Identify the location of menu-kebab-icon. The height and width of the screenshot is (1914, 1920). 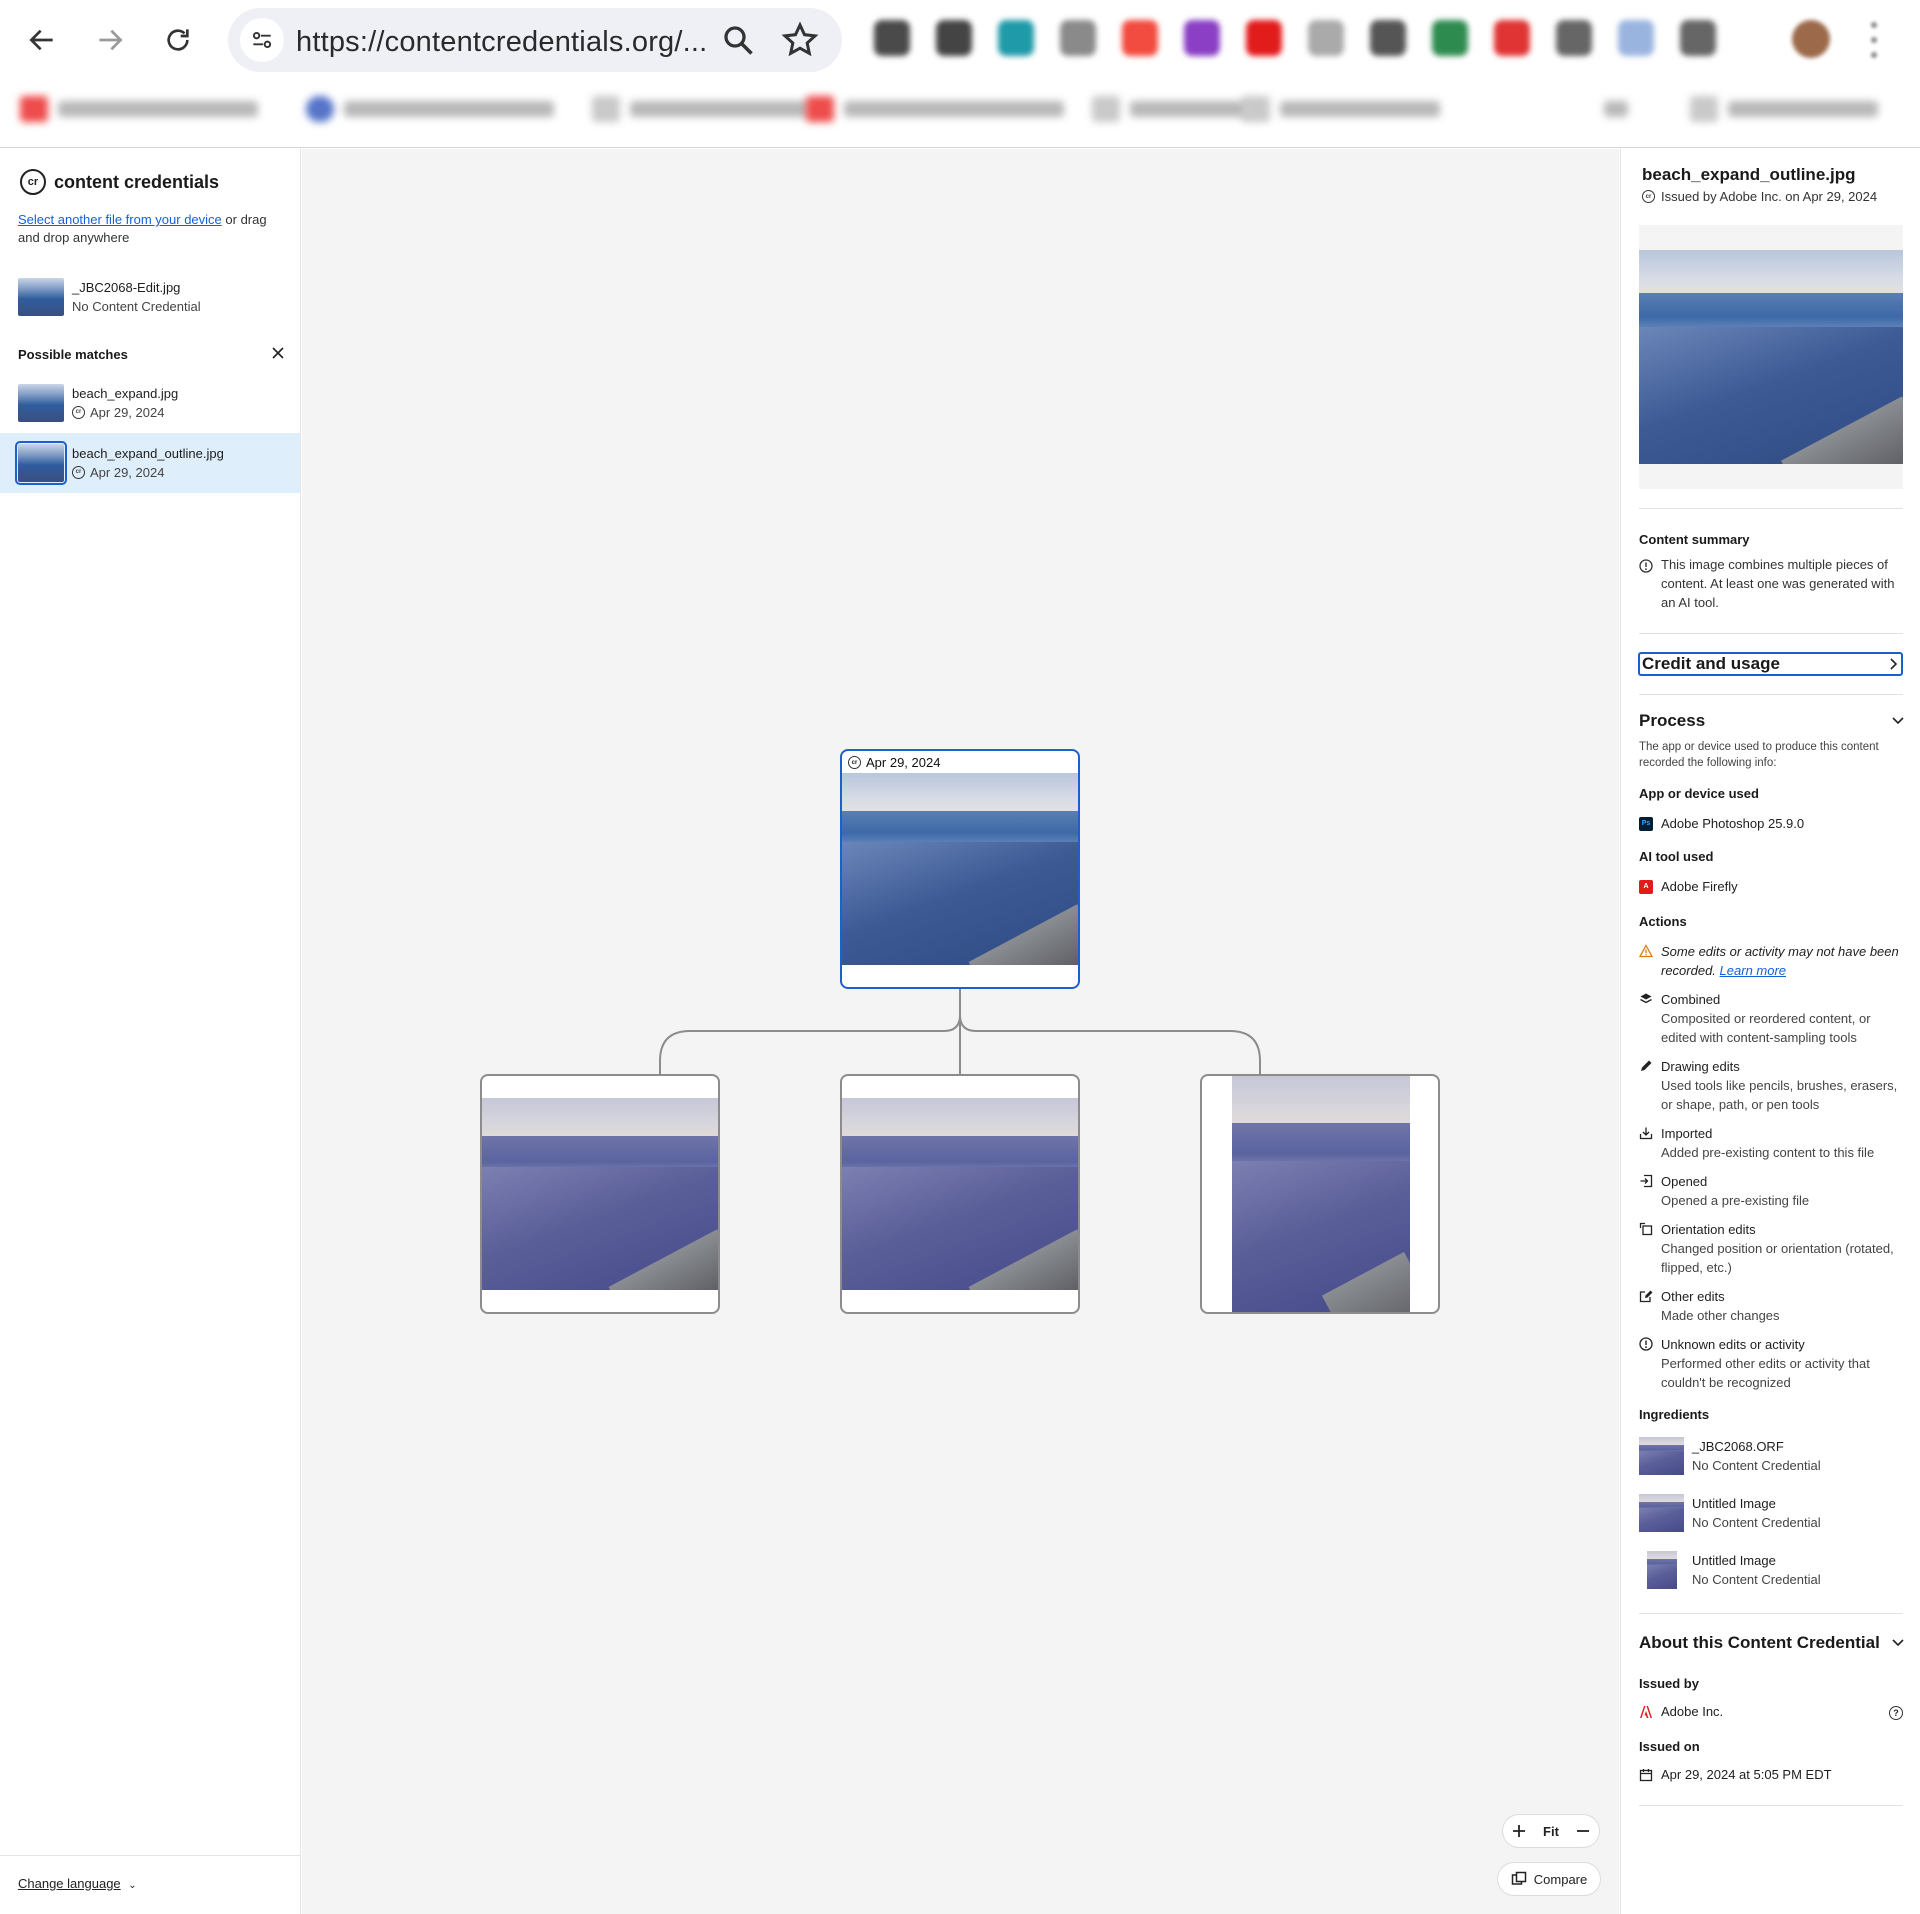
(1874, 40).